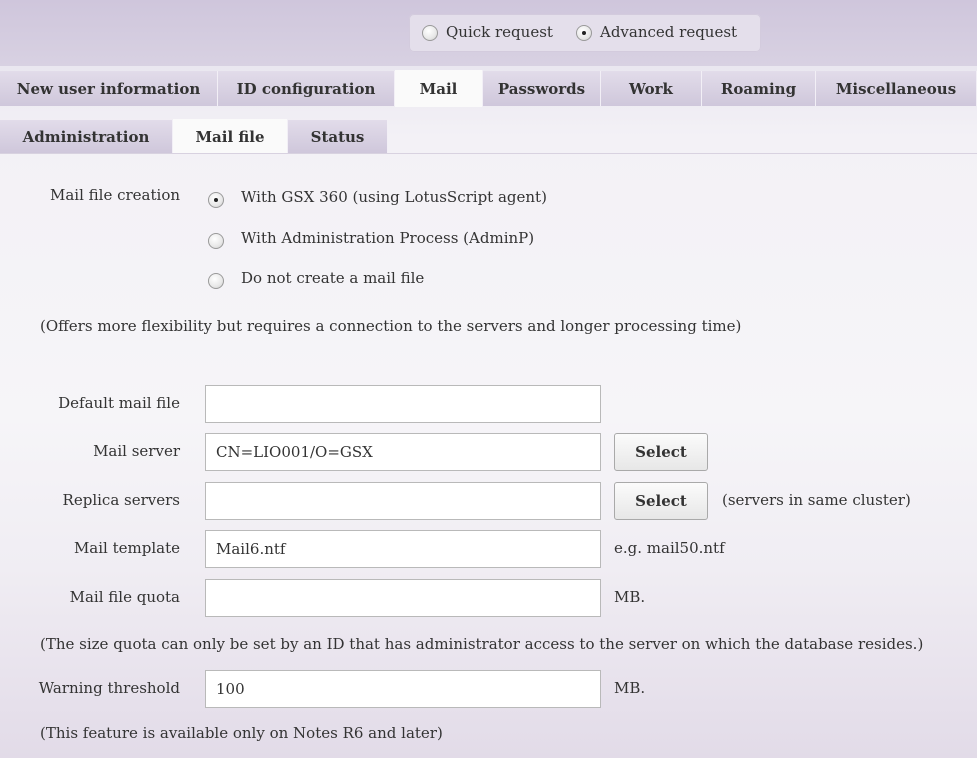 The height and width of the screenshot is (758, 977). I want to click on mail-file-quota-unit: MB., so click(630, 597).